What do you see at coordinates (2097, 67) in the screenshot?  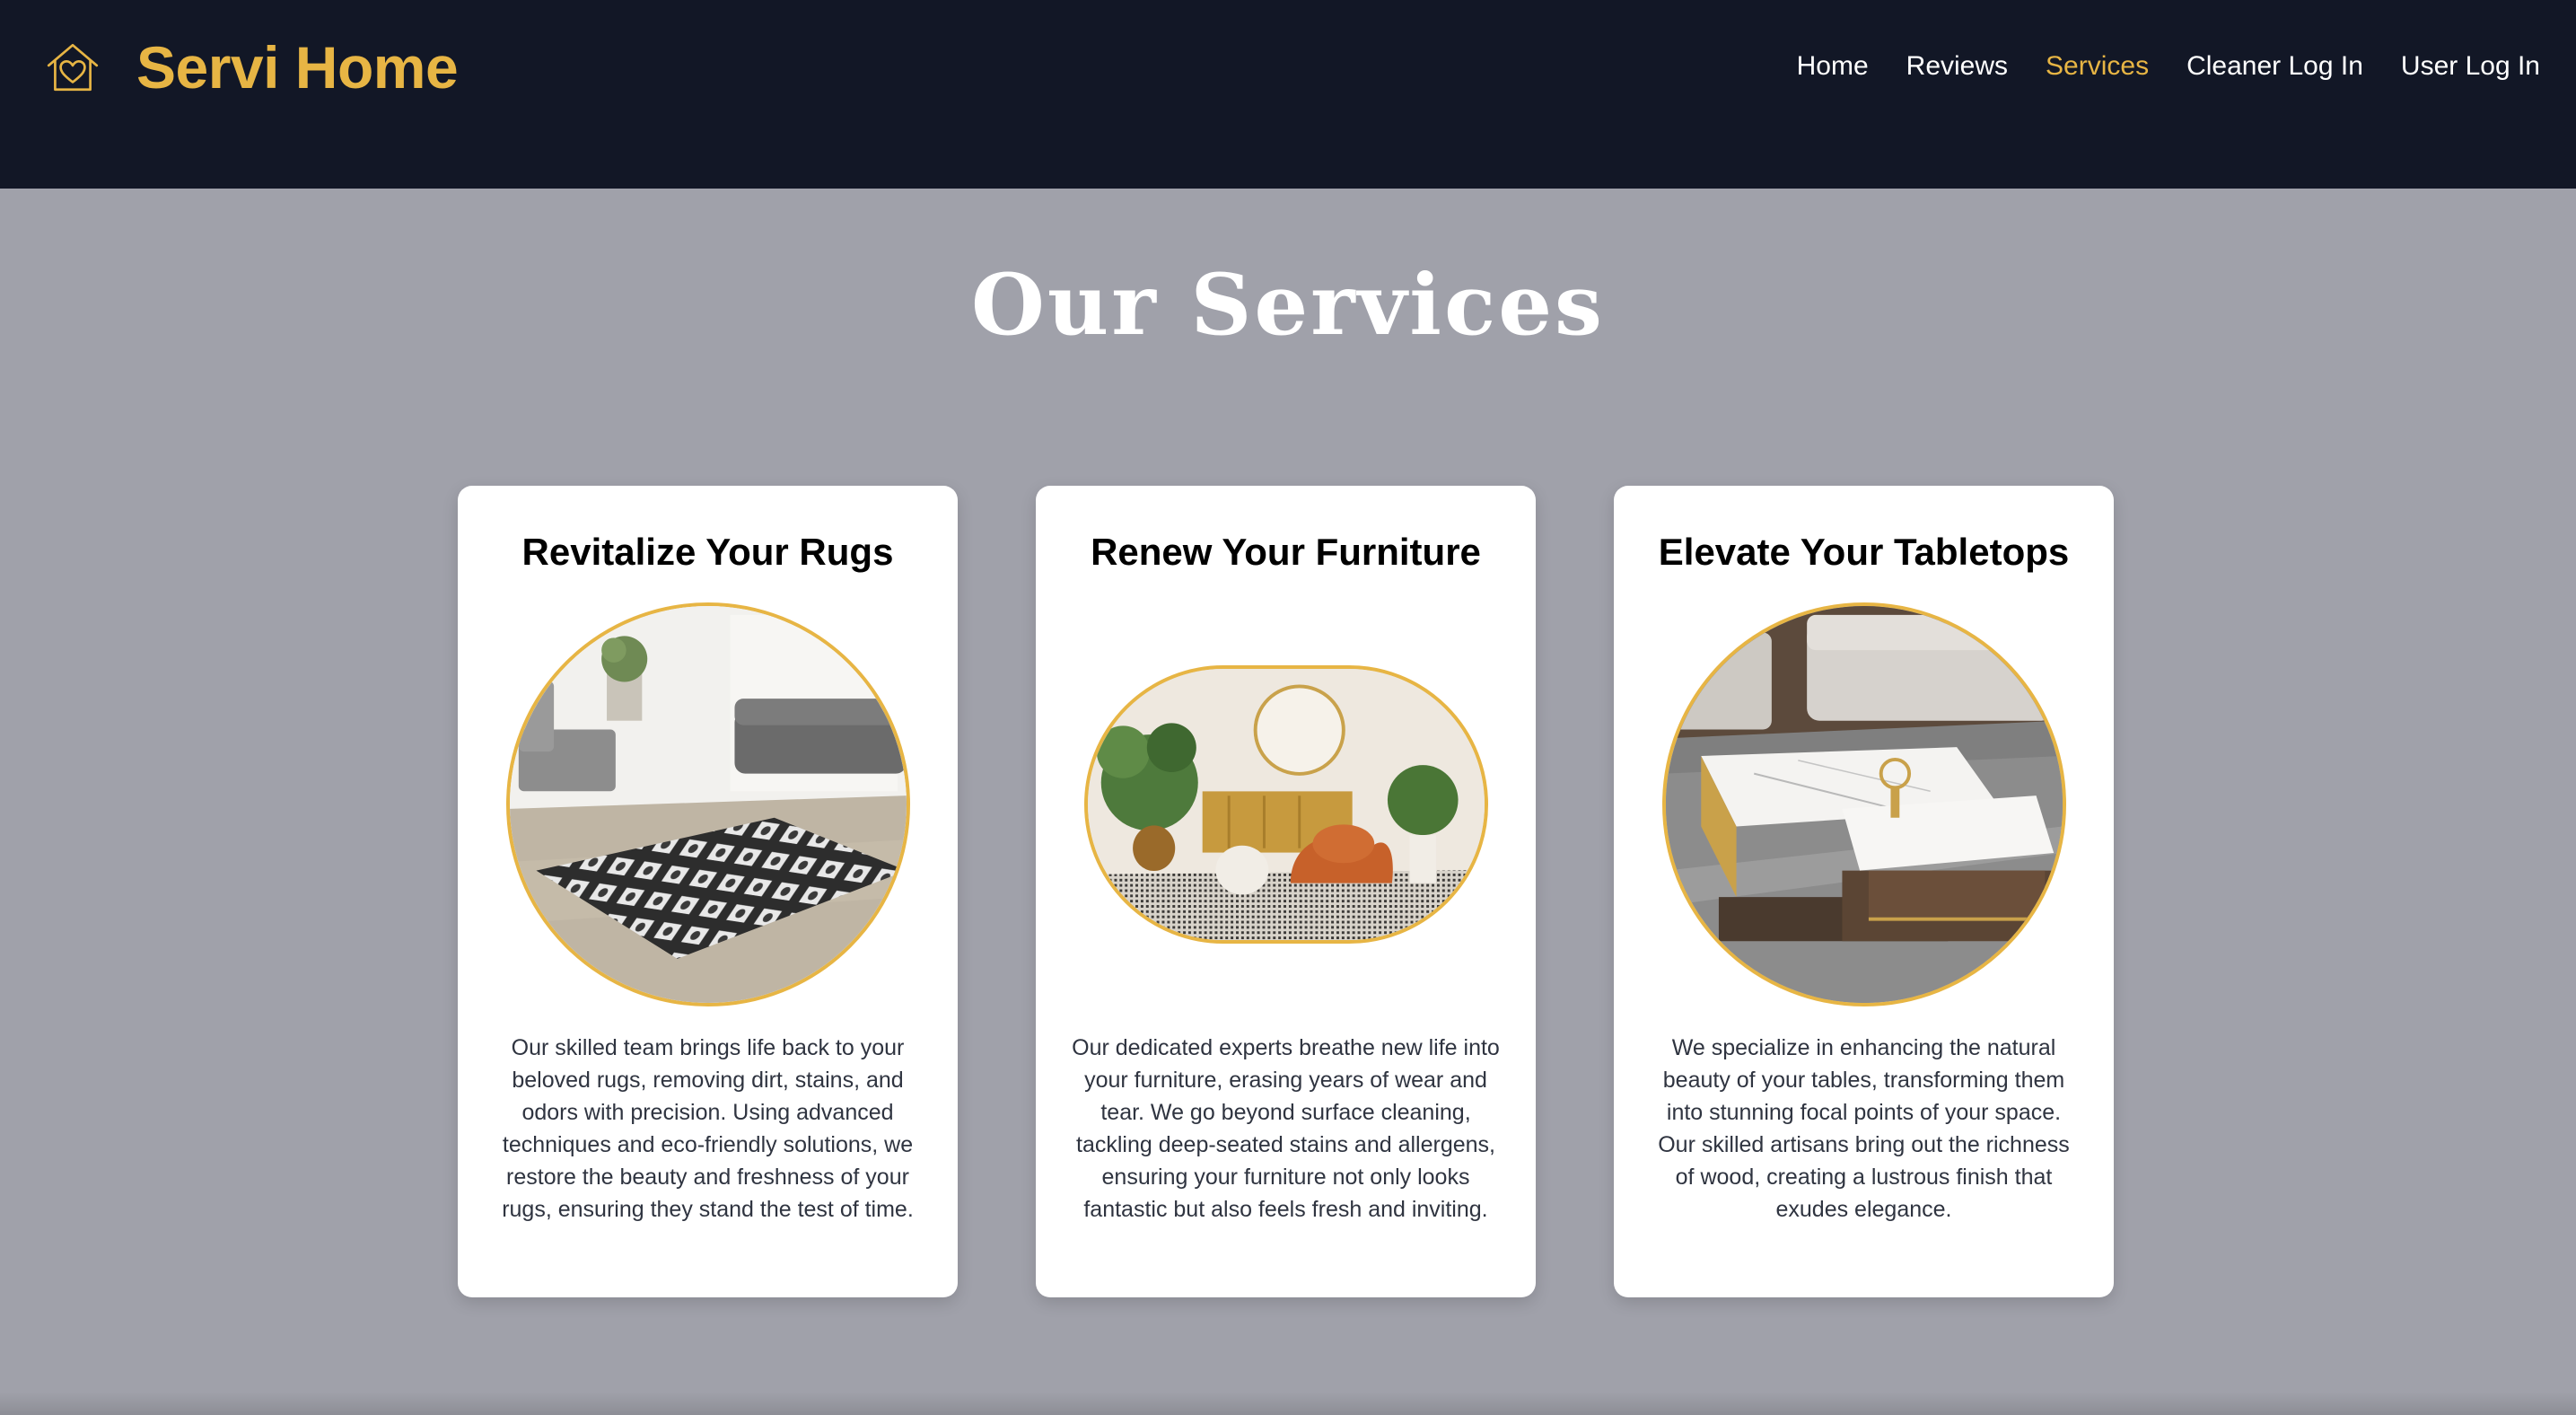 I see `nav-link-services: Services` at bounding box center [2097, 67].